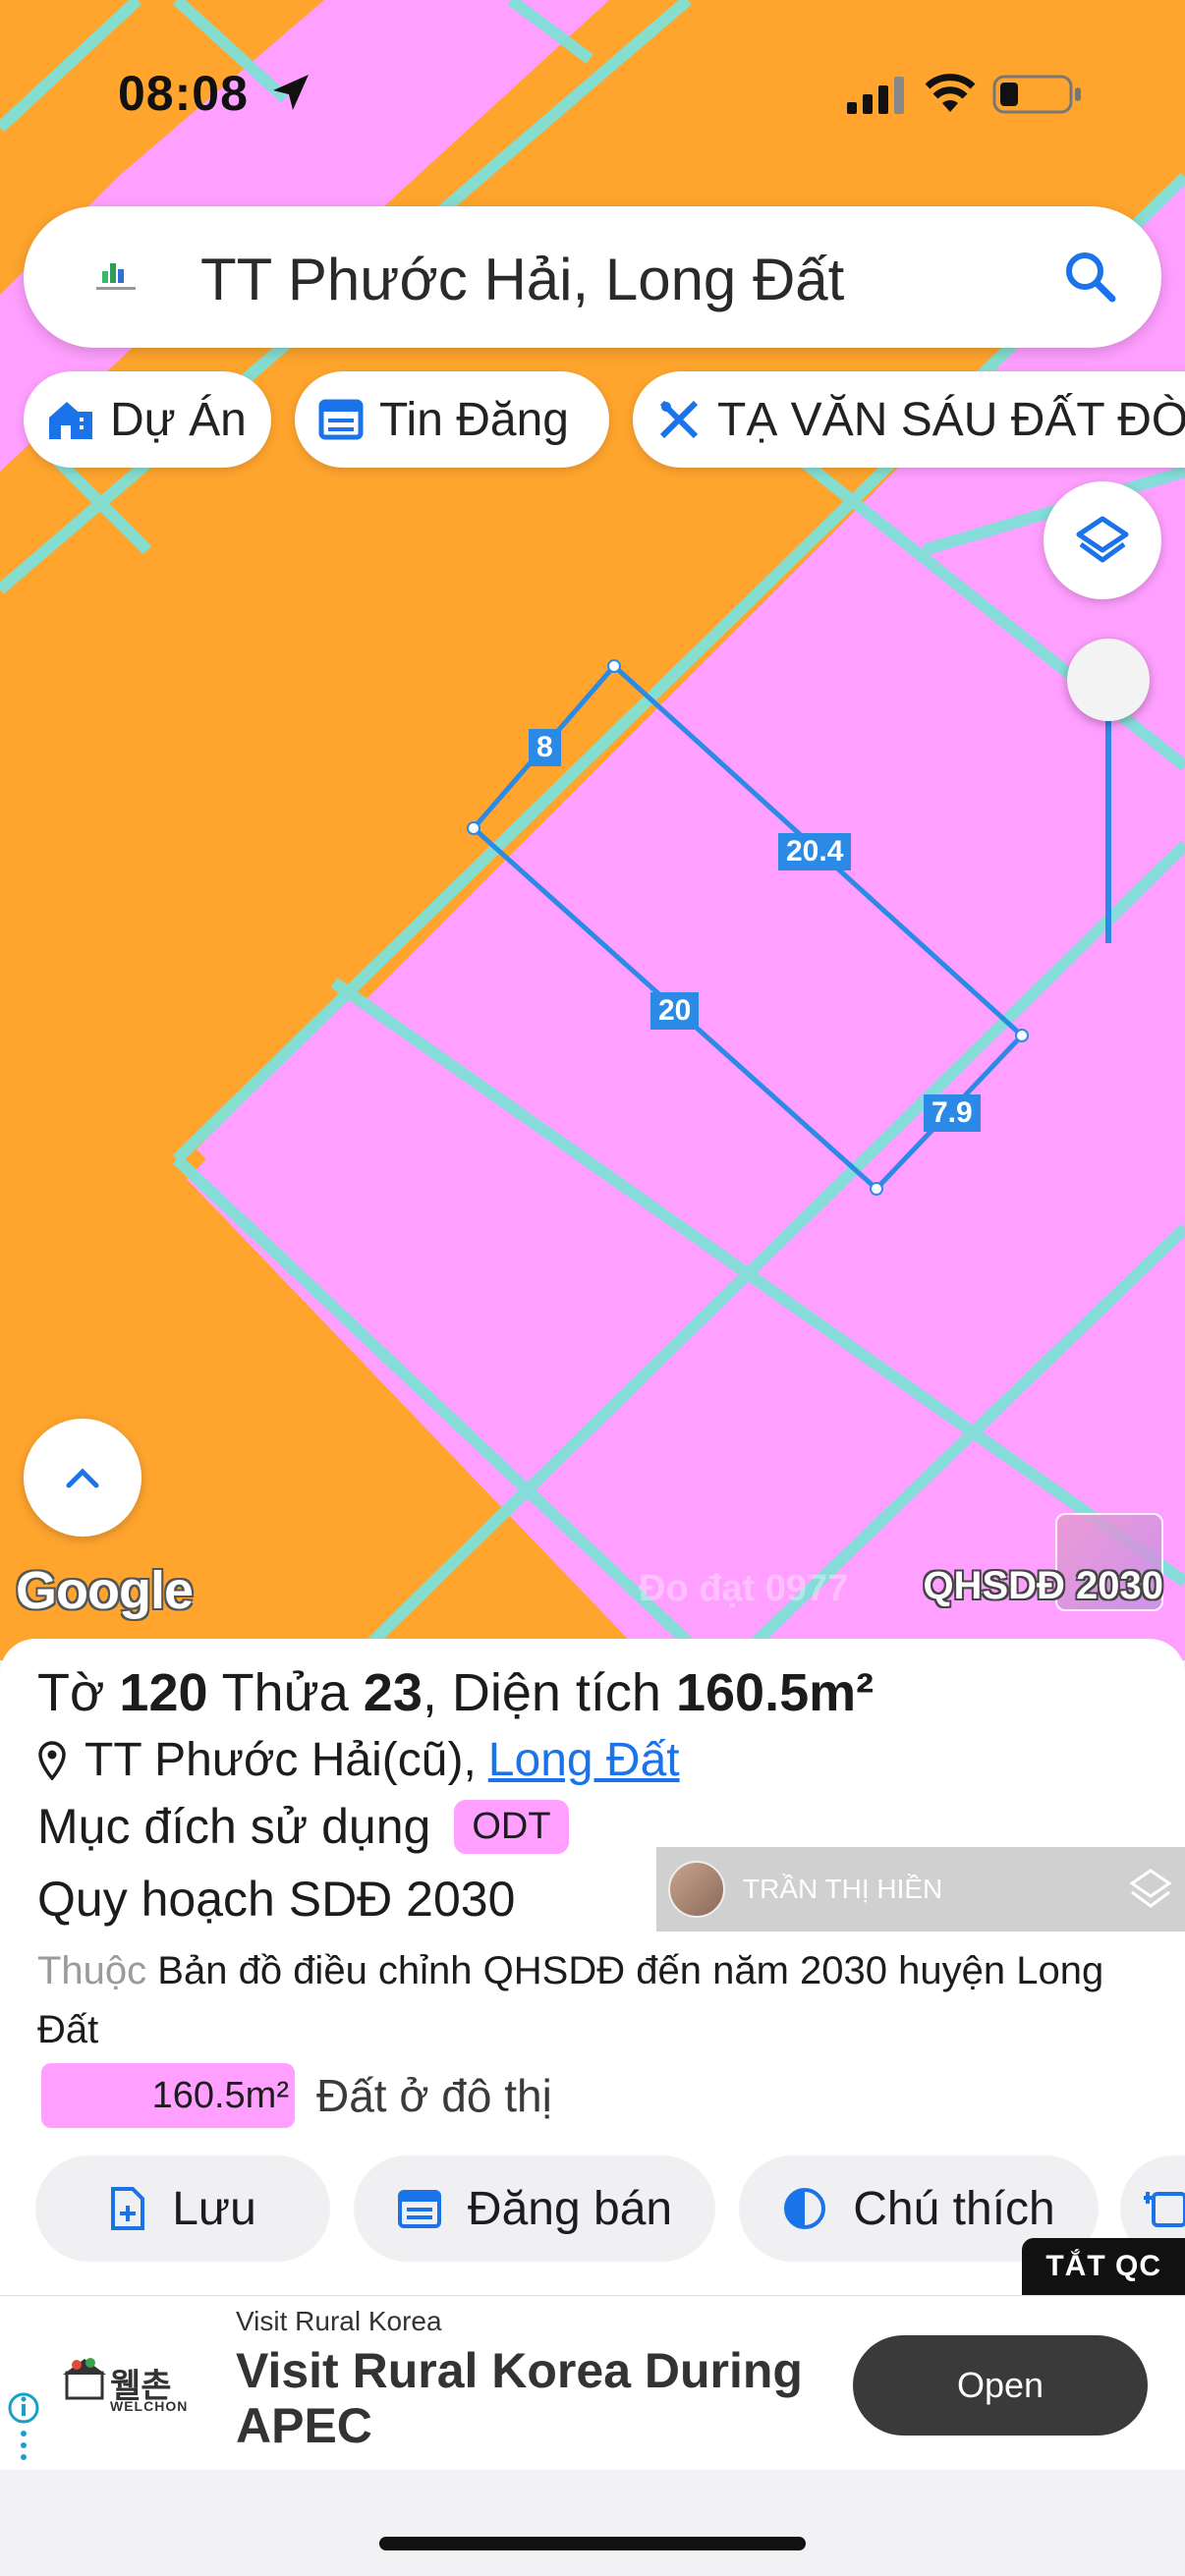 The width and height of the screenshot is (1185, 2576). What do you see at coordinates (1001, 2385) in the screenshot?
I see `ad-open-button: Open` at bounding box center [1001, 2385].